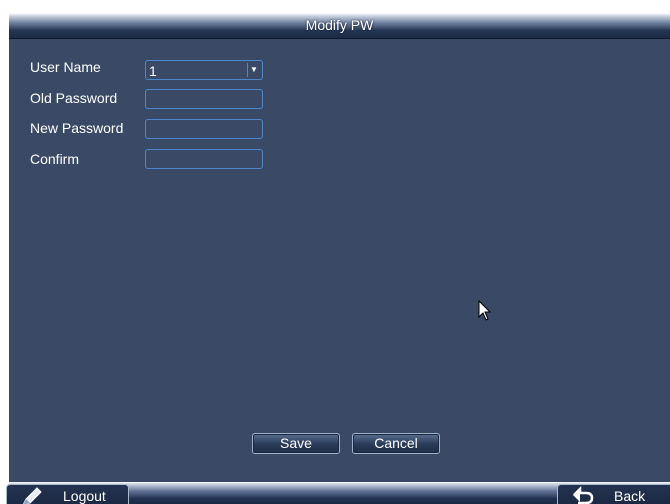 The width and height of the screenshot is (670, 504). I want to click on title-bar: Modify PW, so click(339, 26).